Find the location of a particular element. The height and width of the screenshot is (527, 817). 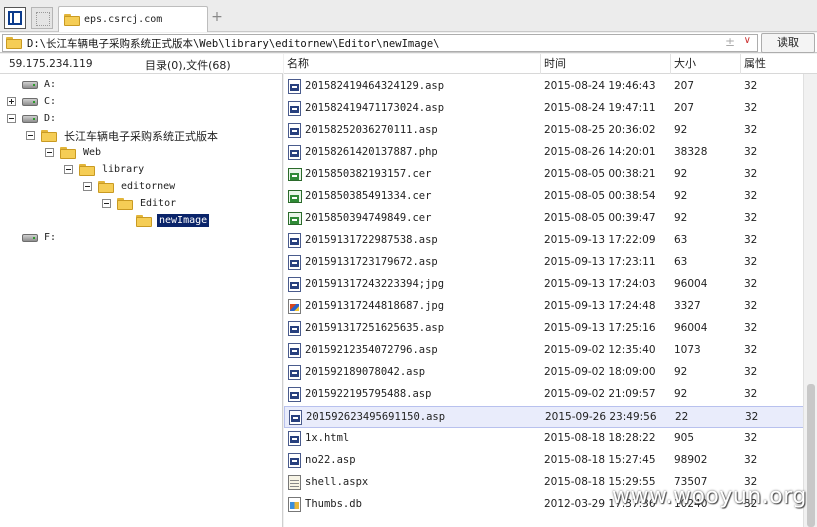

file-list-header: 名称 时间 大小 属性 is located at coordinates (550, 64).